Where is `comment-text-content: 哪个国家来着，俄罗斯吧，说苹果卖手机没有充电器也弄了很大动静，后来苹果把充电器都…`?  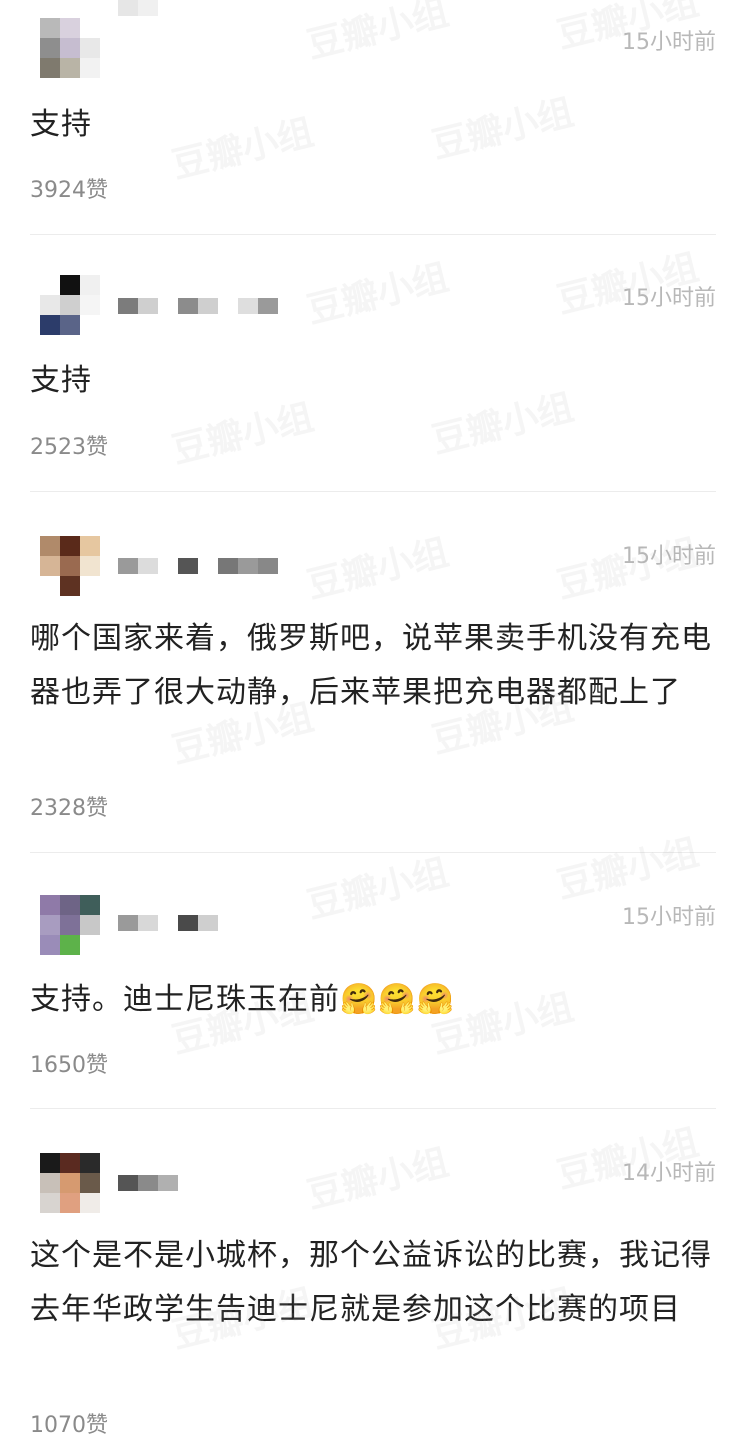 comment-text-content: 哪个国家来着，俄罗斯吧，说苹果卖手机没有充电器也弄了很大动静，后来苹果把充电器都… is located at coordinates (371, 665).